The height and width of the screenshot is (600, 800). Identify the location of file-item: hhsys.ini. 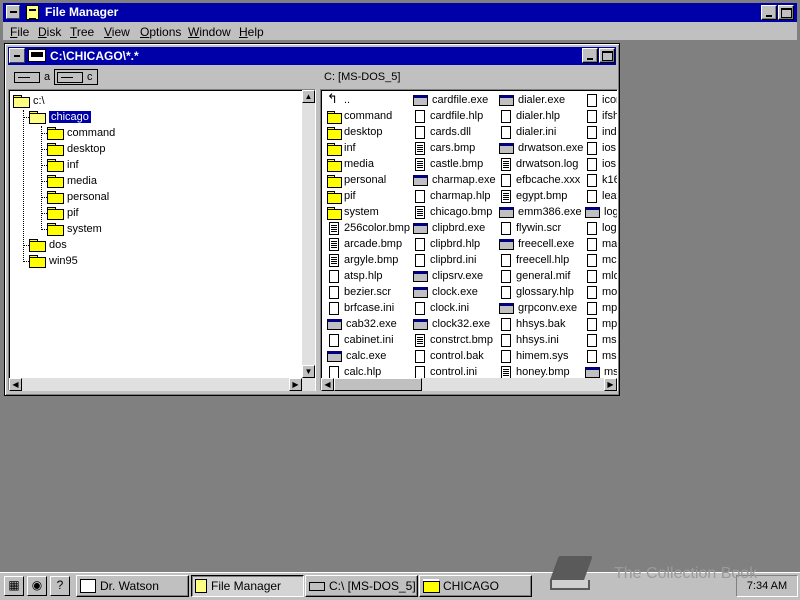
(541, 340).